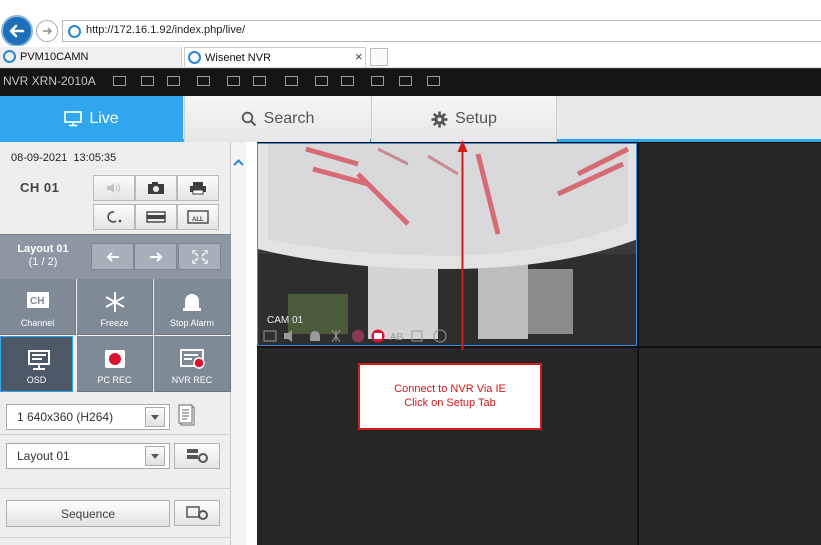 The image size is (821, 545). I want to click on wrench-icon-shape, so click(119, 81).